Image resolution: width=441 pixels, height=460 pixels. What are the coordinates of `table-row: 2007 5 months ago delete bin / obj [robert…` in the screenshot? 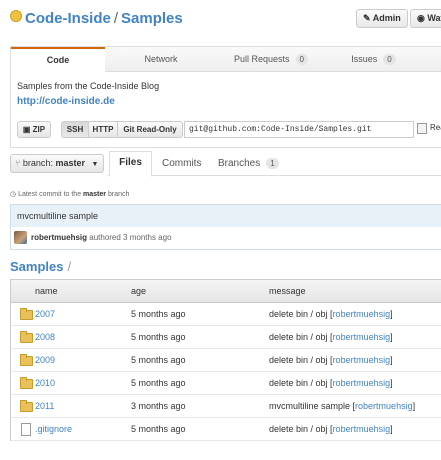 It's located at (226, 314).